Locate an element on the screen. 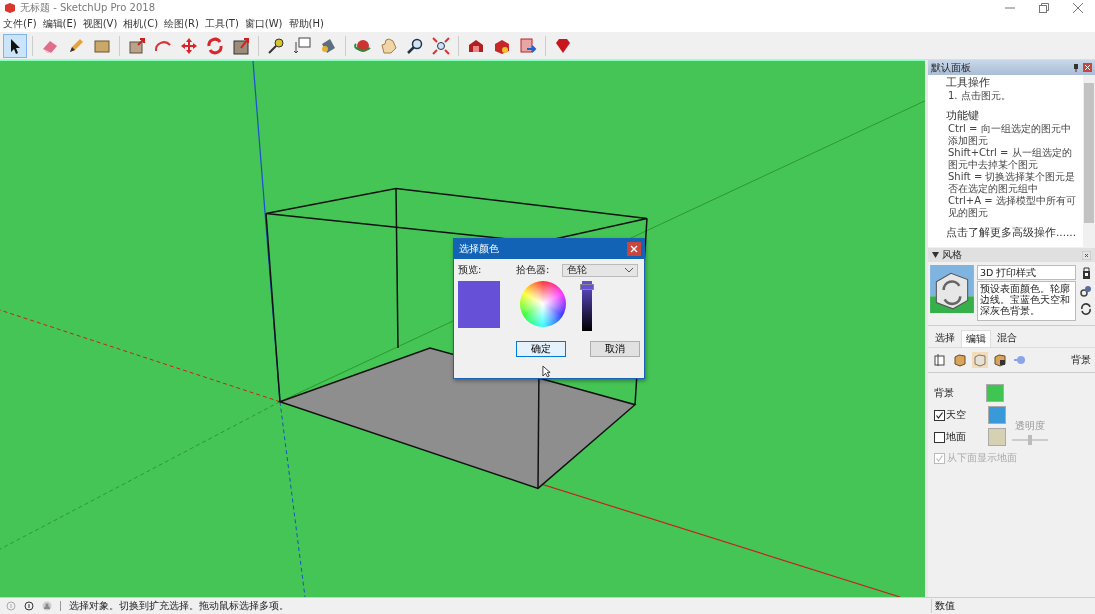 Image resolution: width=1095 pixels, height=614 pixels. menu-item: 文件(F) is located at coordinates (20, 24).